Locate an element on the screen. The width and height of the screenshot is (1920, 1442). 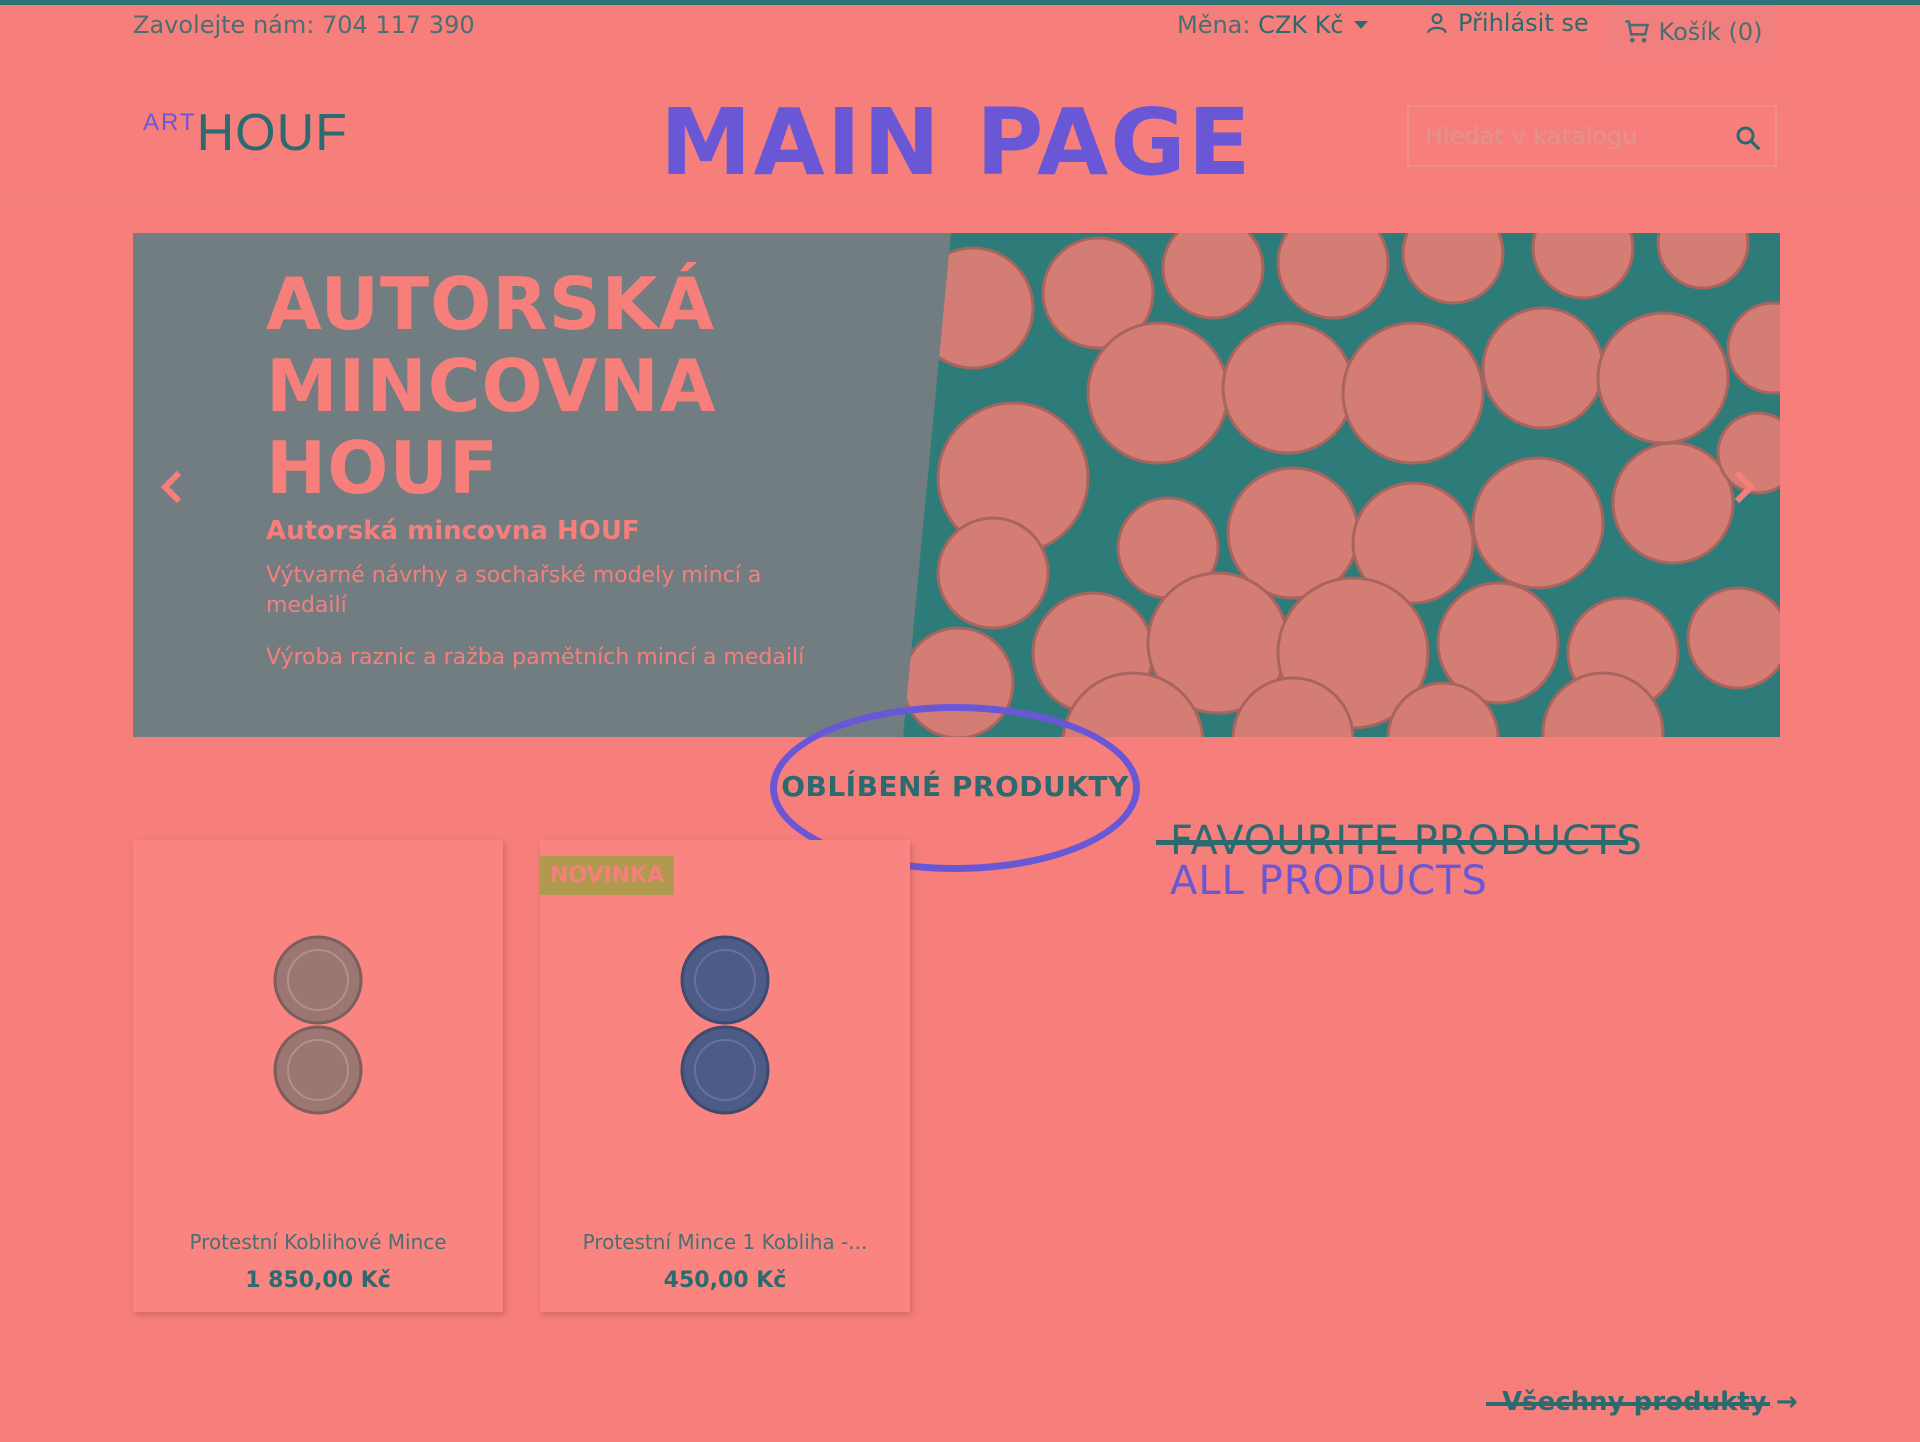
site-header: ARTHOUF MAIN PAGE is located at coordinates (960, 125).